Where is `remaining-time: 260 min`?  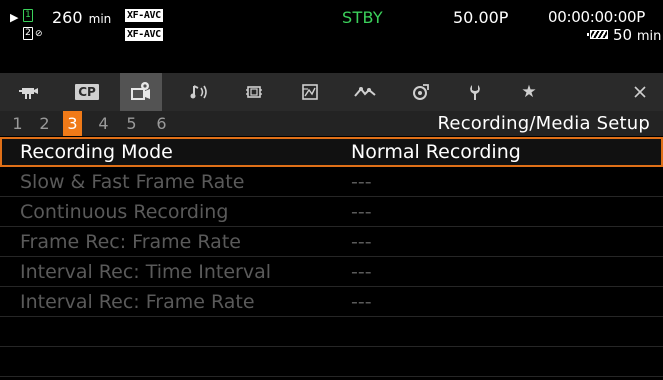 remaining-time: 260 min is located at coordinates (81, 17).